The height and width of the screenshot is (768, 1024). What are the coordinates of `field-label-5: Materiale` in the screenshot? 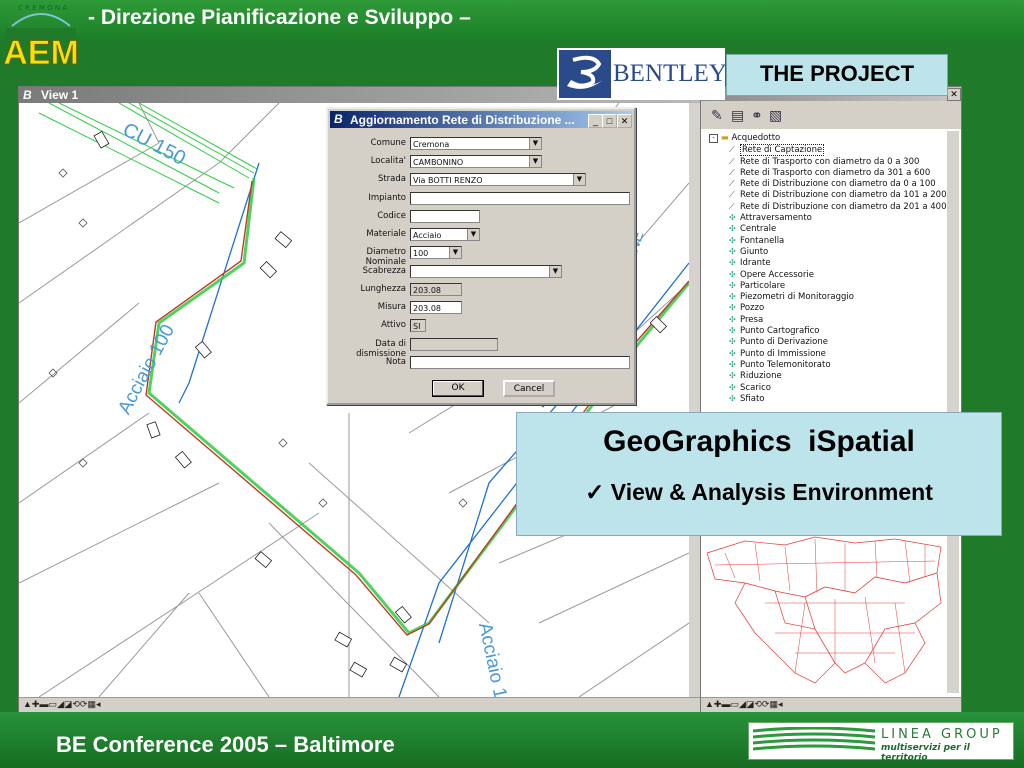 It's located at (386, 234).